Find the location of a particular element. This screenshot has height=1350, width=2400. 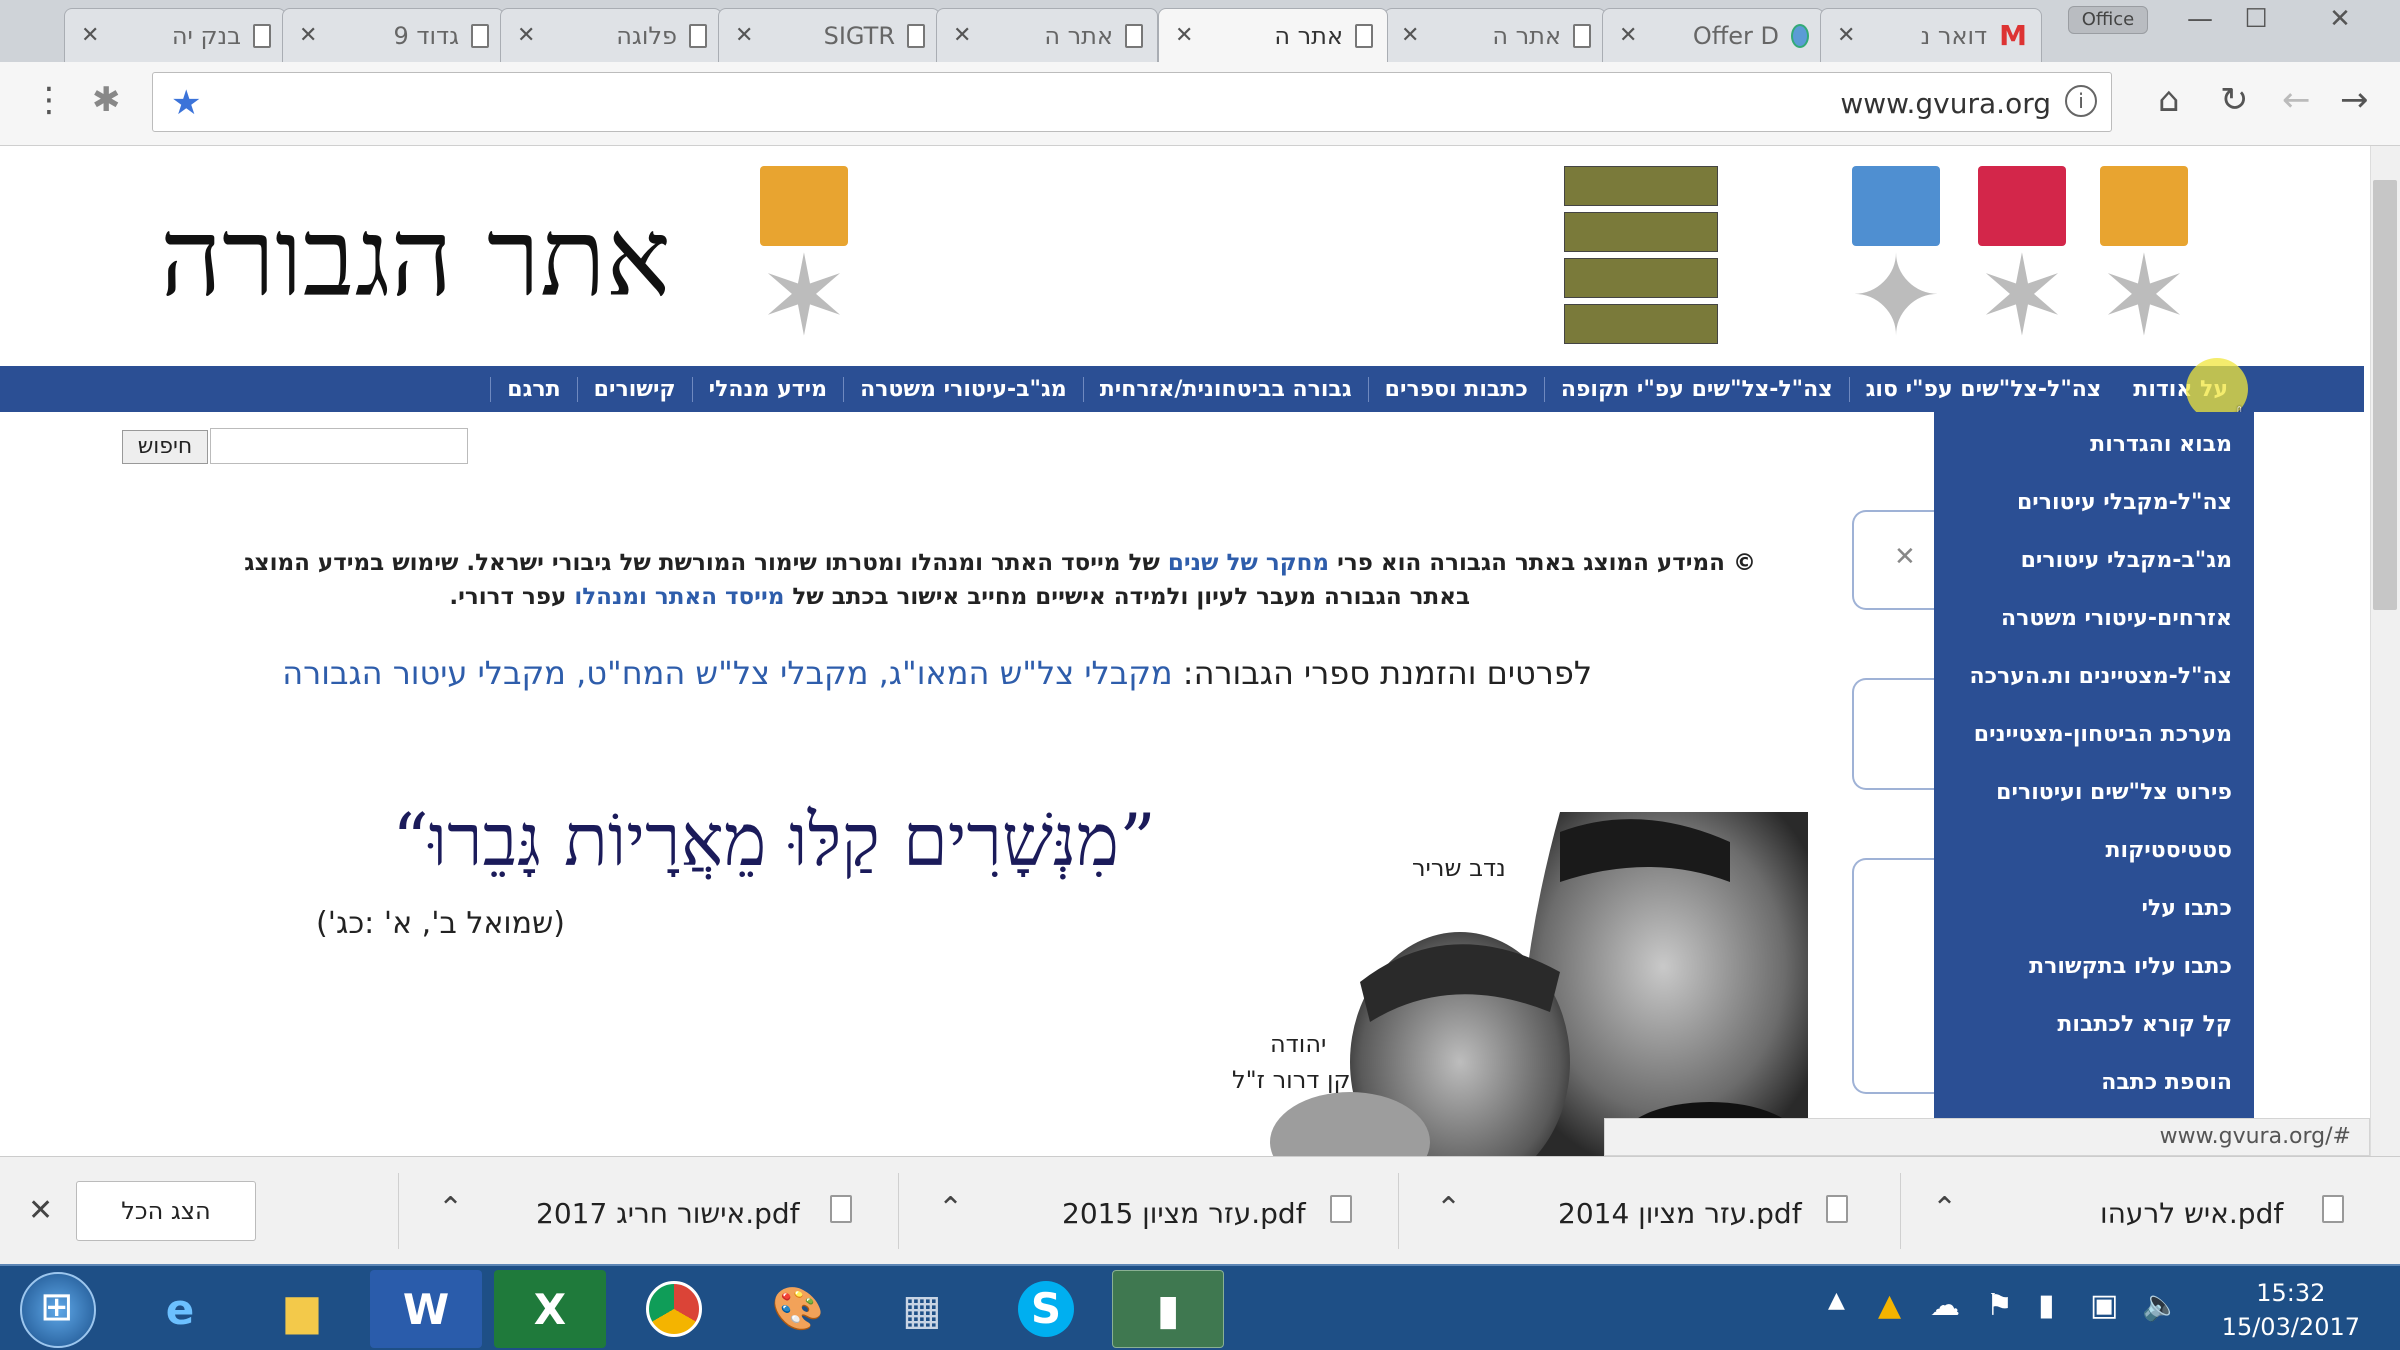

download-item-name: עזר מציון 2014.pdf is located at coordinates (1680, 1213).